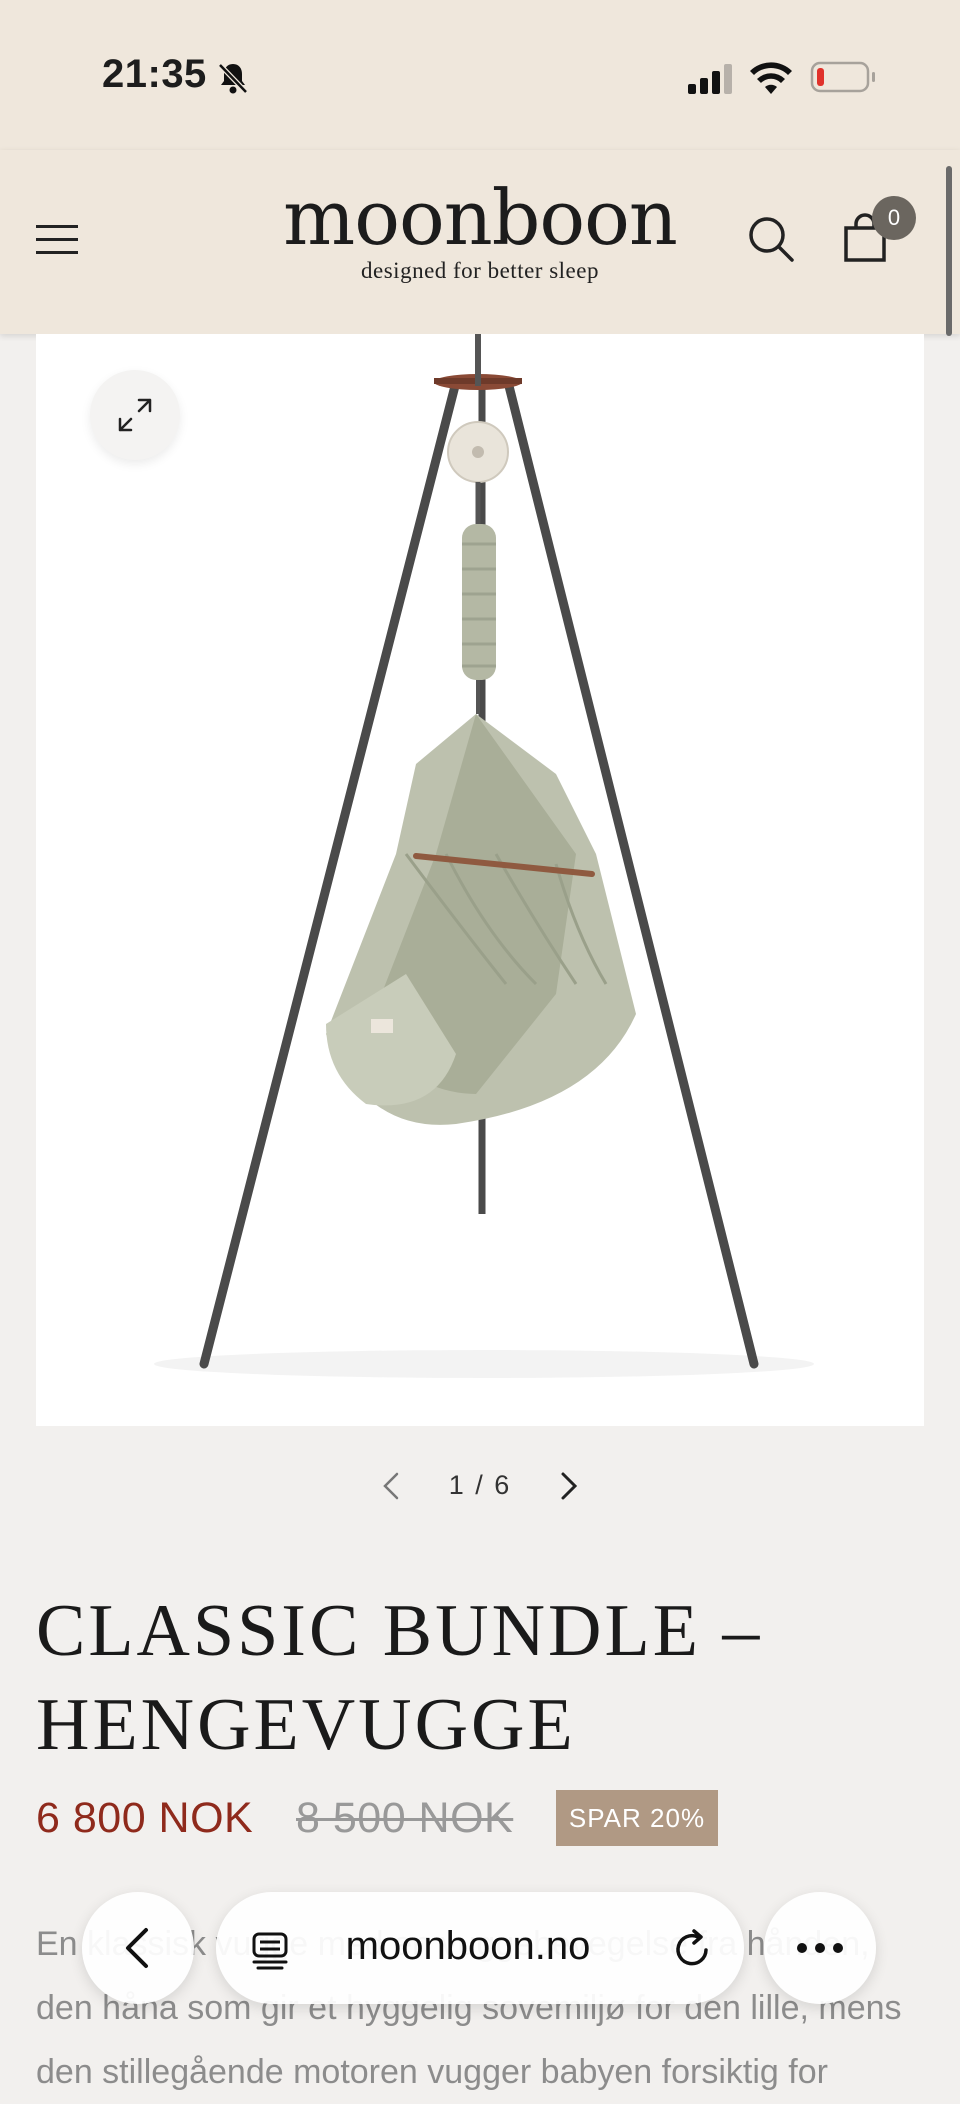 Image resolution: width=960 pixels, height=2104 pixels. I want to click on reader-icon, so click(270, 1950).